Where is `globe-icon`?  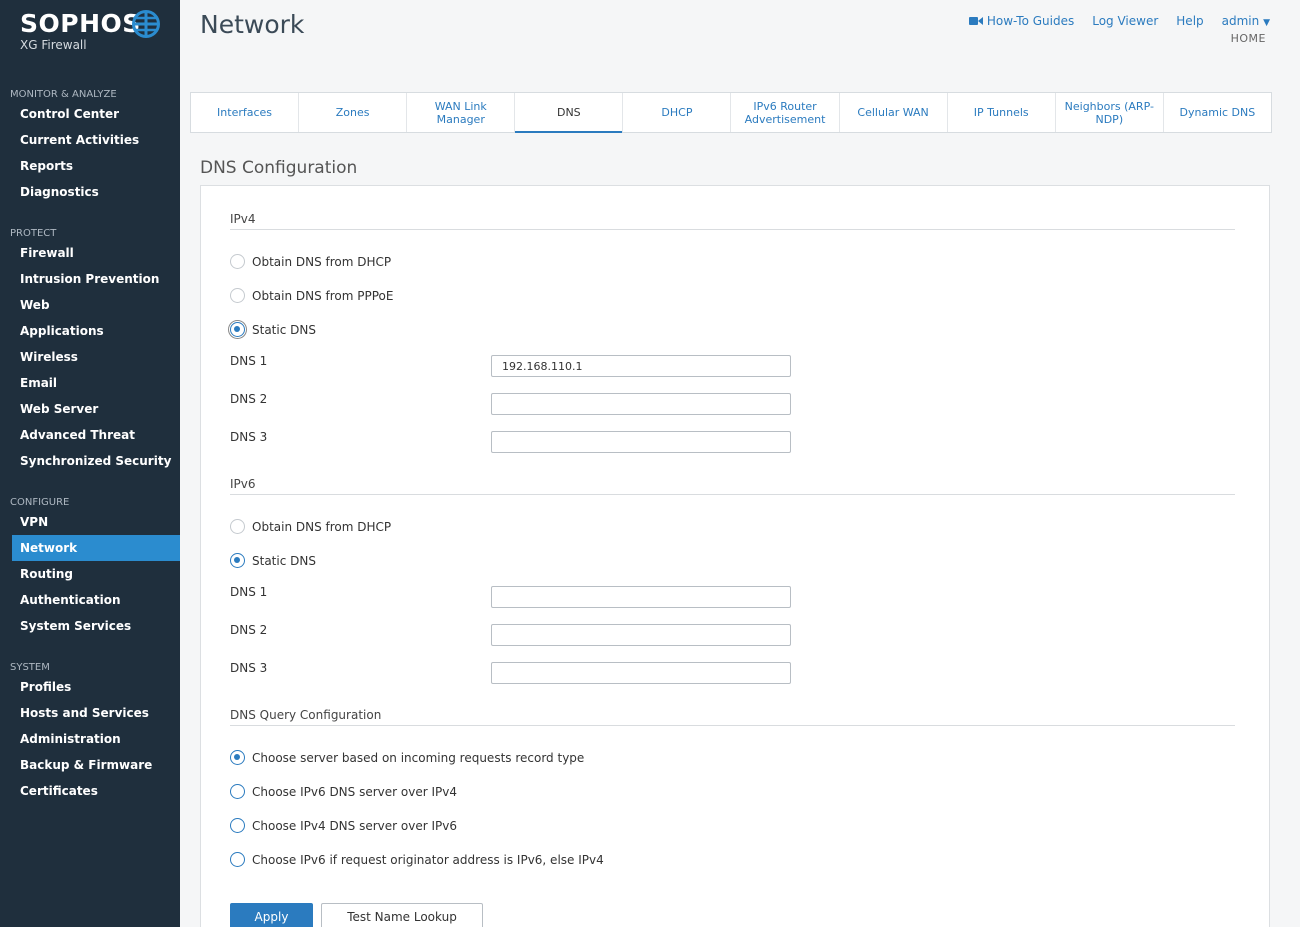 globe-icon is located at coordinates (146, 24).